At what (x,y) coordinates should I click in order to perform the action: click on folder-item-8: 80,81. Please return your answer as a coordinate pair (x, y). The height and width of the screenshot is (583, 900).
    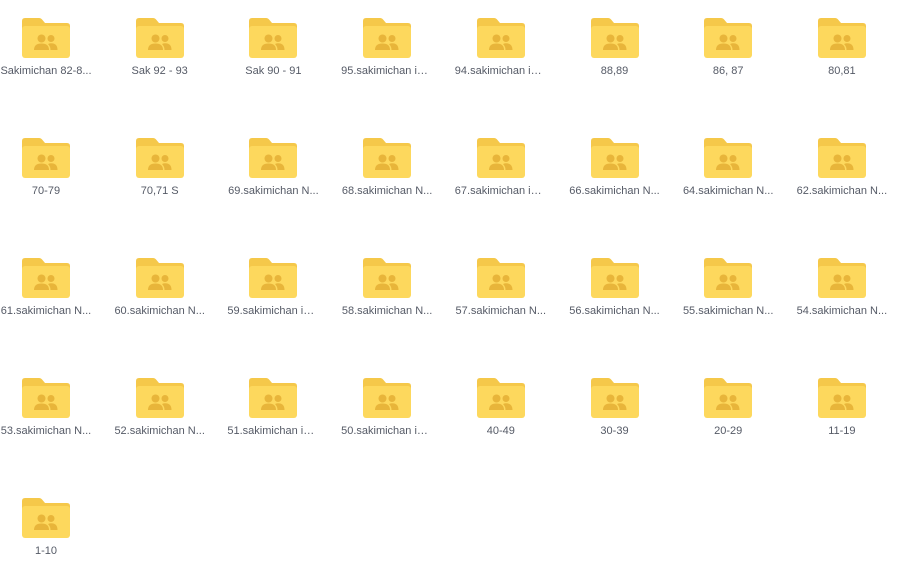
    Looking at the image, I should click on (848, 50).